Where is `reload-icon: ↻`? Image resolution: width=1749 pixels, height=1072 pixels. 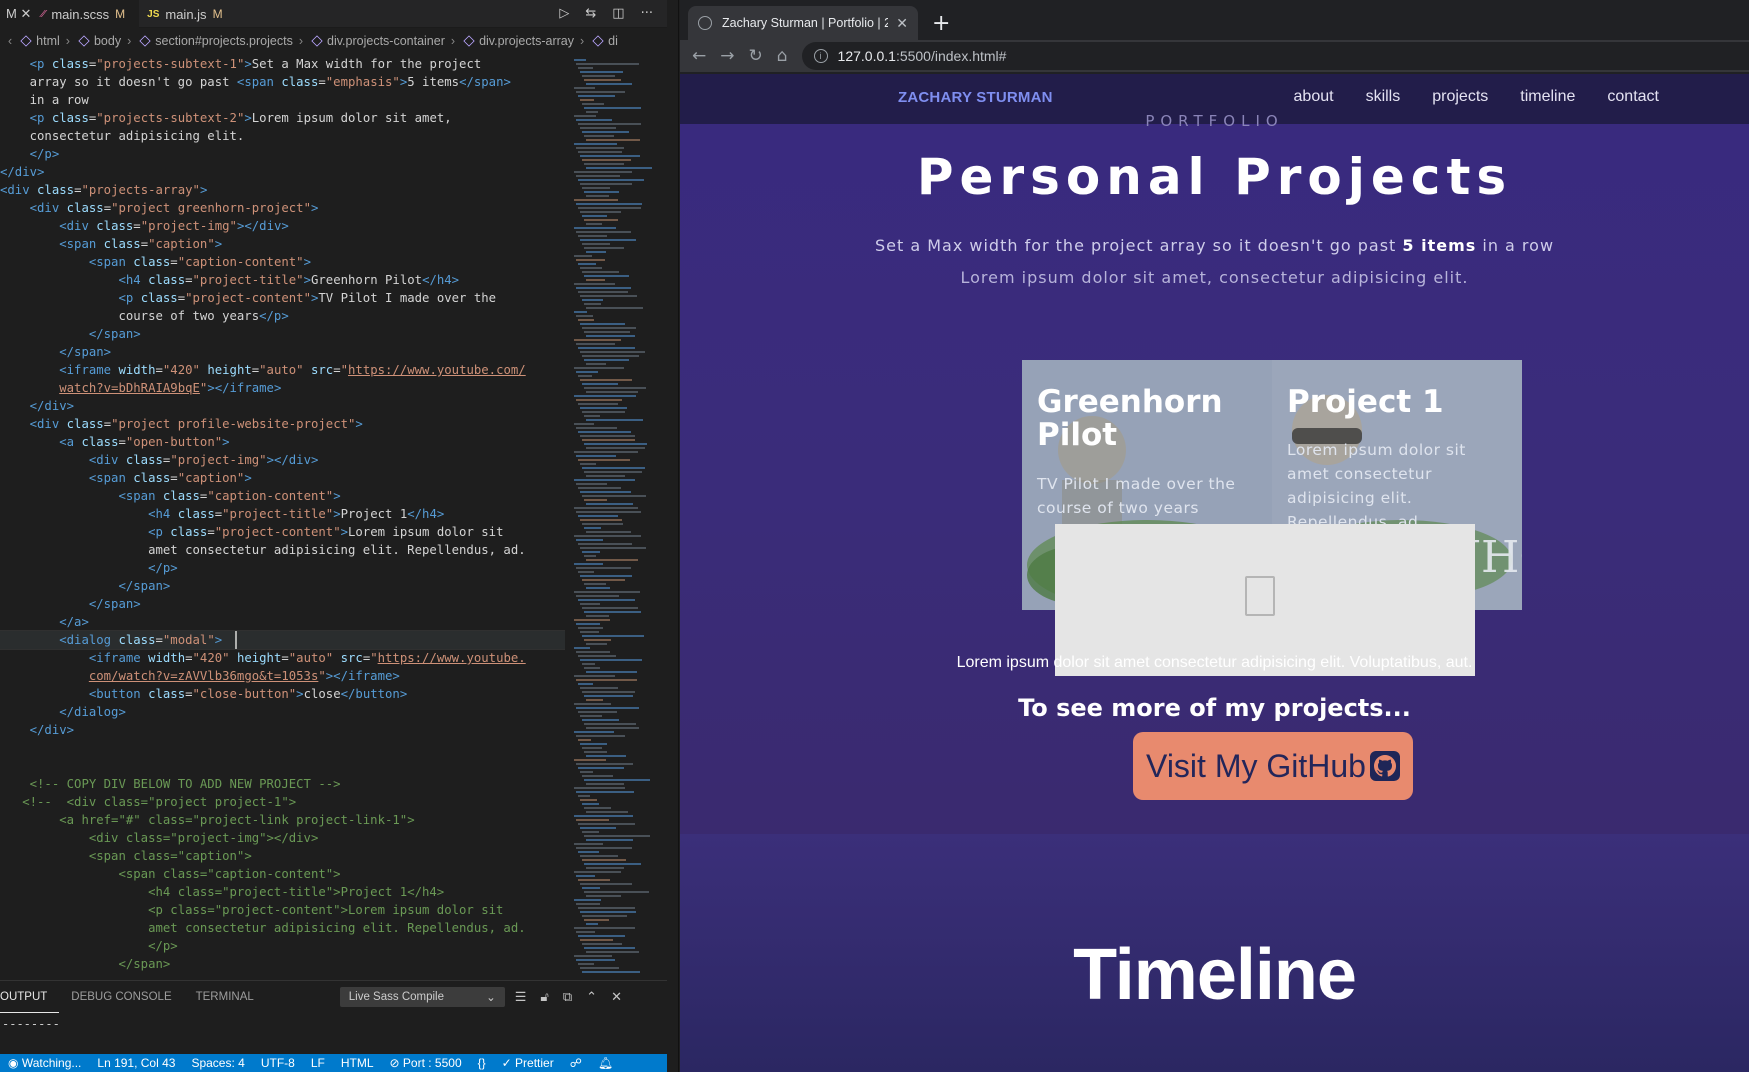 reload-icon: ↻ is located at coordinates (756, 56).